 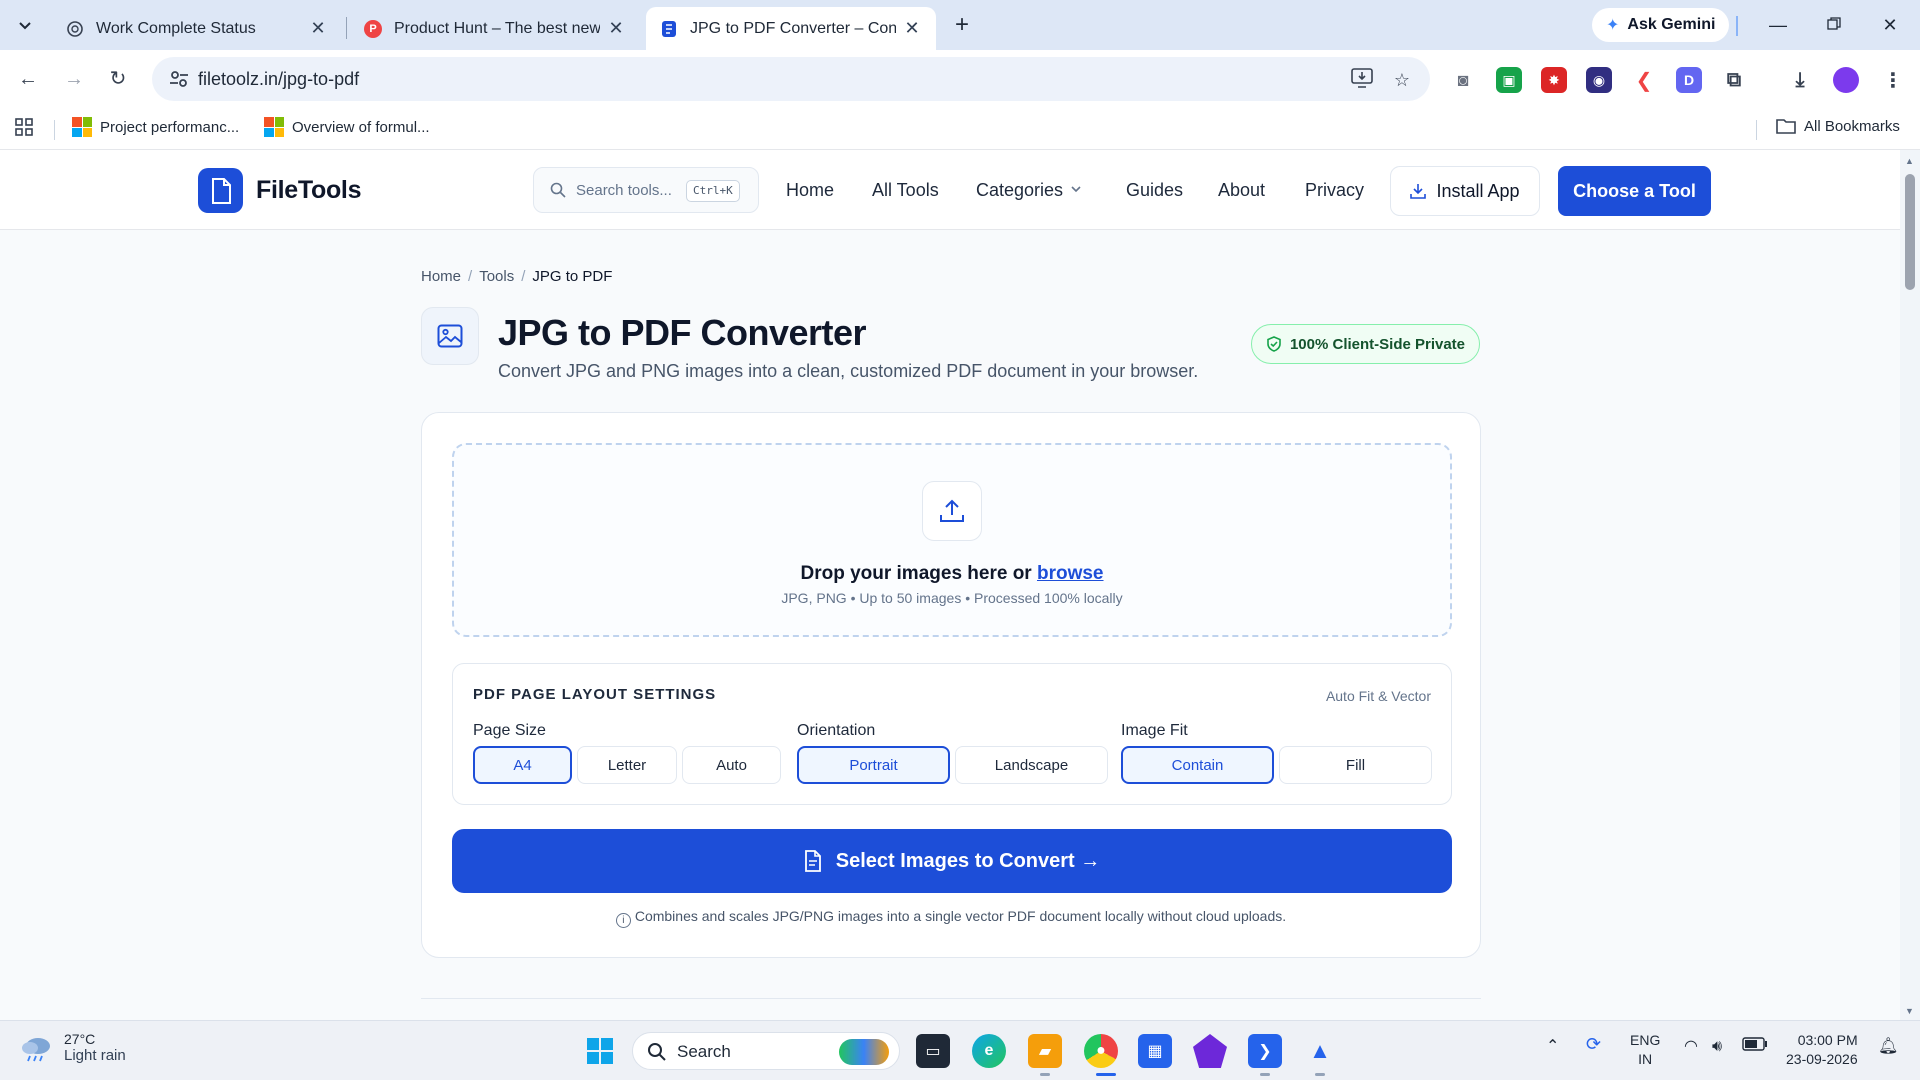 I want to click on forward-icon: →, so click(x=74, y=79).